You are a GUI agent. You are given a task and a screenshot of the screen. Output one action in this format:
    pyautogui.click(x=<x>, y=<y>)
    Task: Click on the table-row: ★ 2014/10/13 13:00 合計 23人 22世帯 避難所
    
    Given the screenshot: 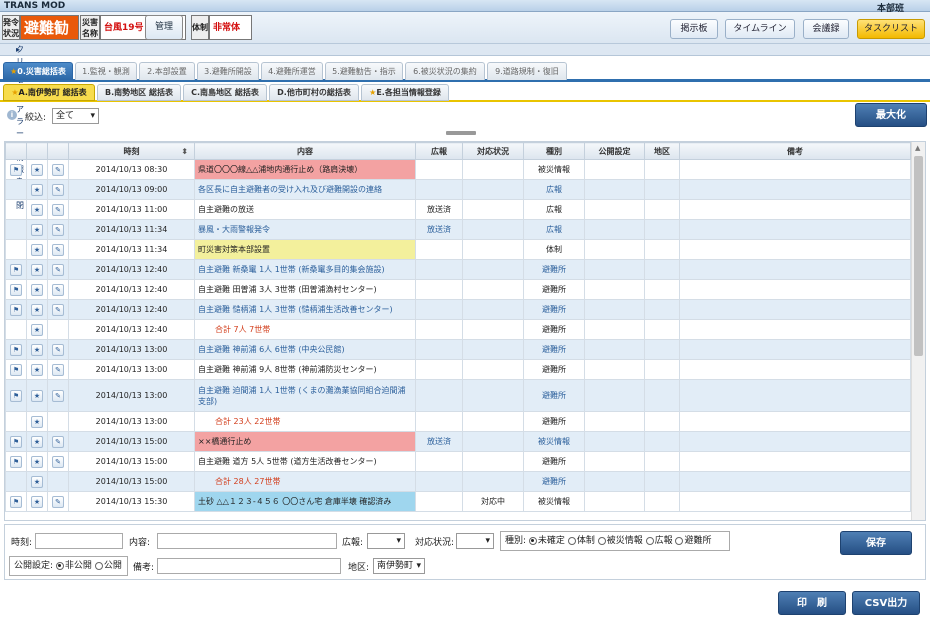 What is the action you would take?
    pyautogui.click(x=458, y=421)
    